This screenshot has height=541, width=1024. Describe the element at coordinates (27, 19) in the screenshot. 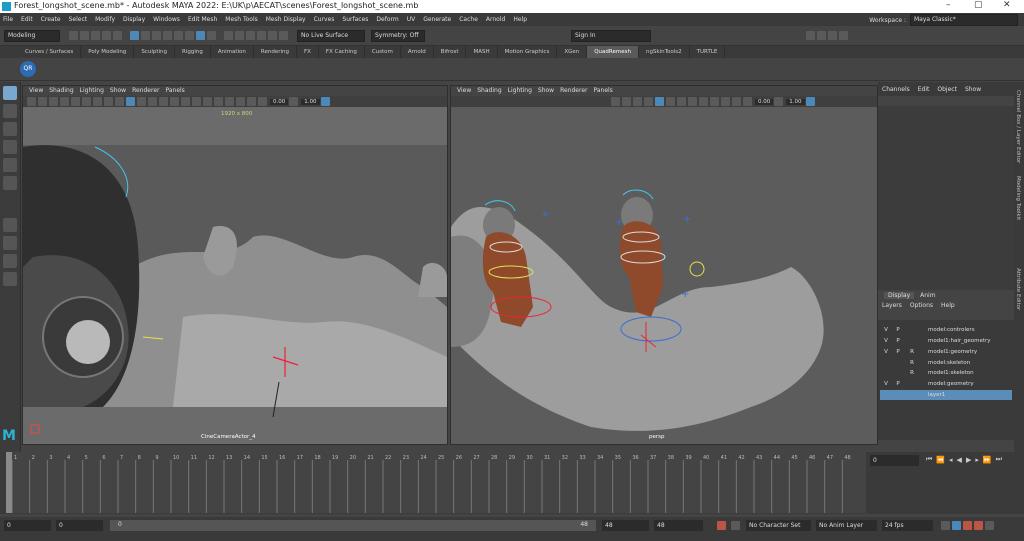

I see `menu-edit: Edit` at that location.